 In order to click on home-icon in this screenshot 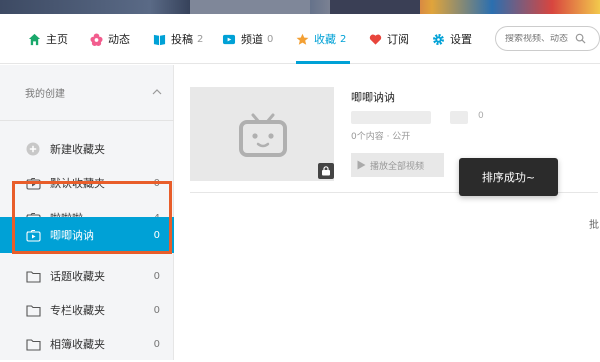, I will do `click(34, 39)`.